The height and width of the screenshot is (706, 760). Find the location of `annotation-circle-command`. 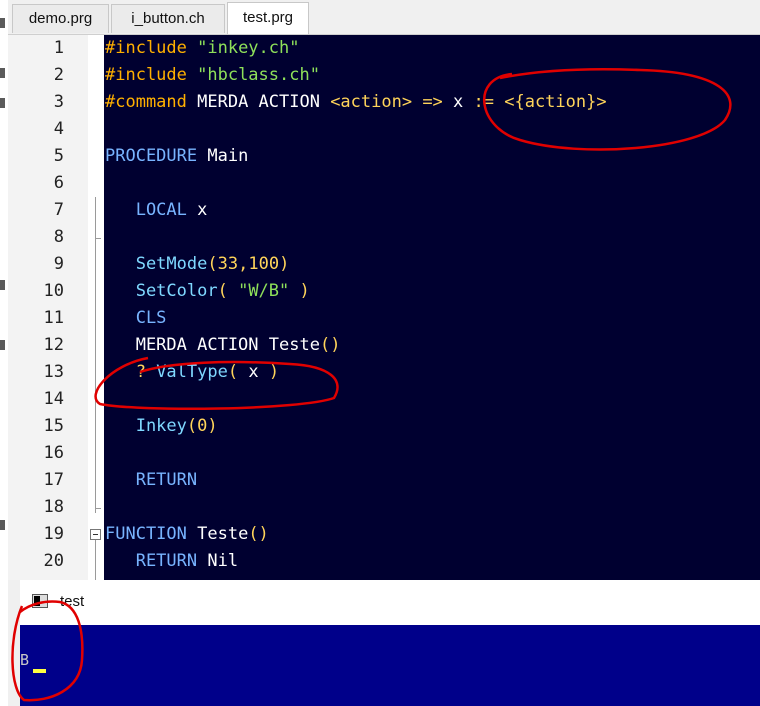

annotation-circle-command is located at coordinates (607, 109).